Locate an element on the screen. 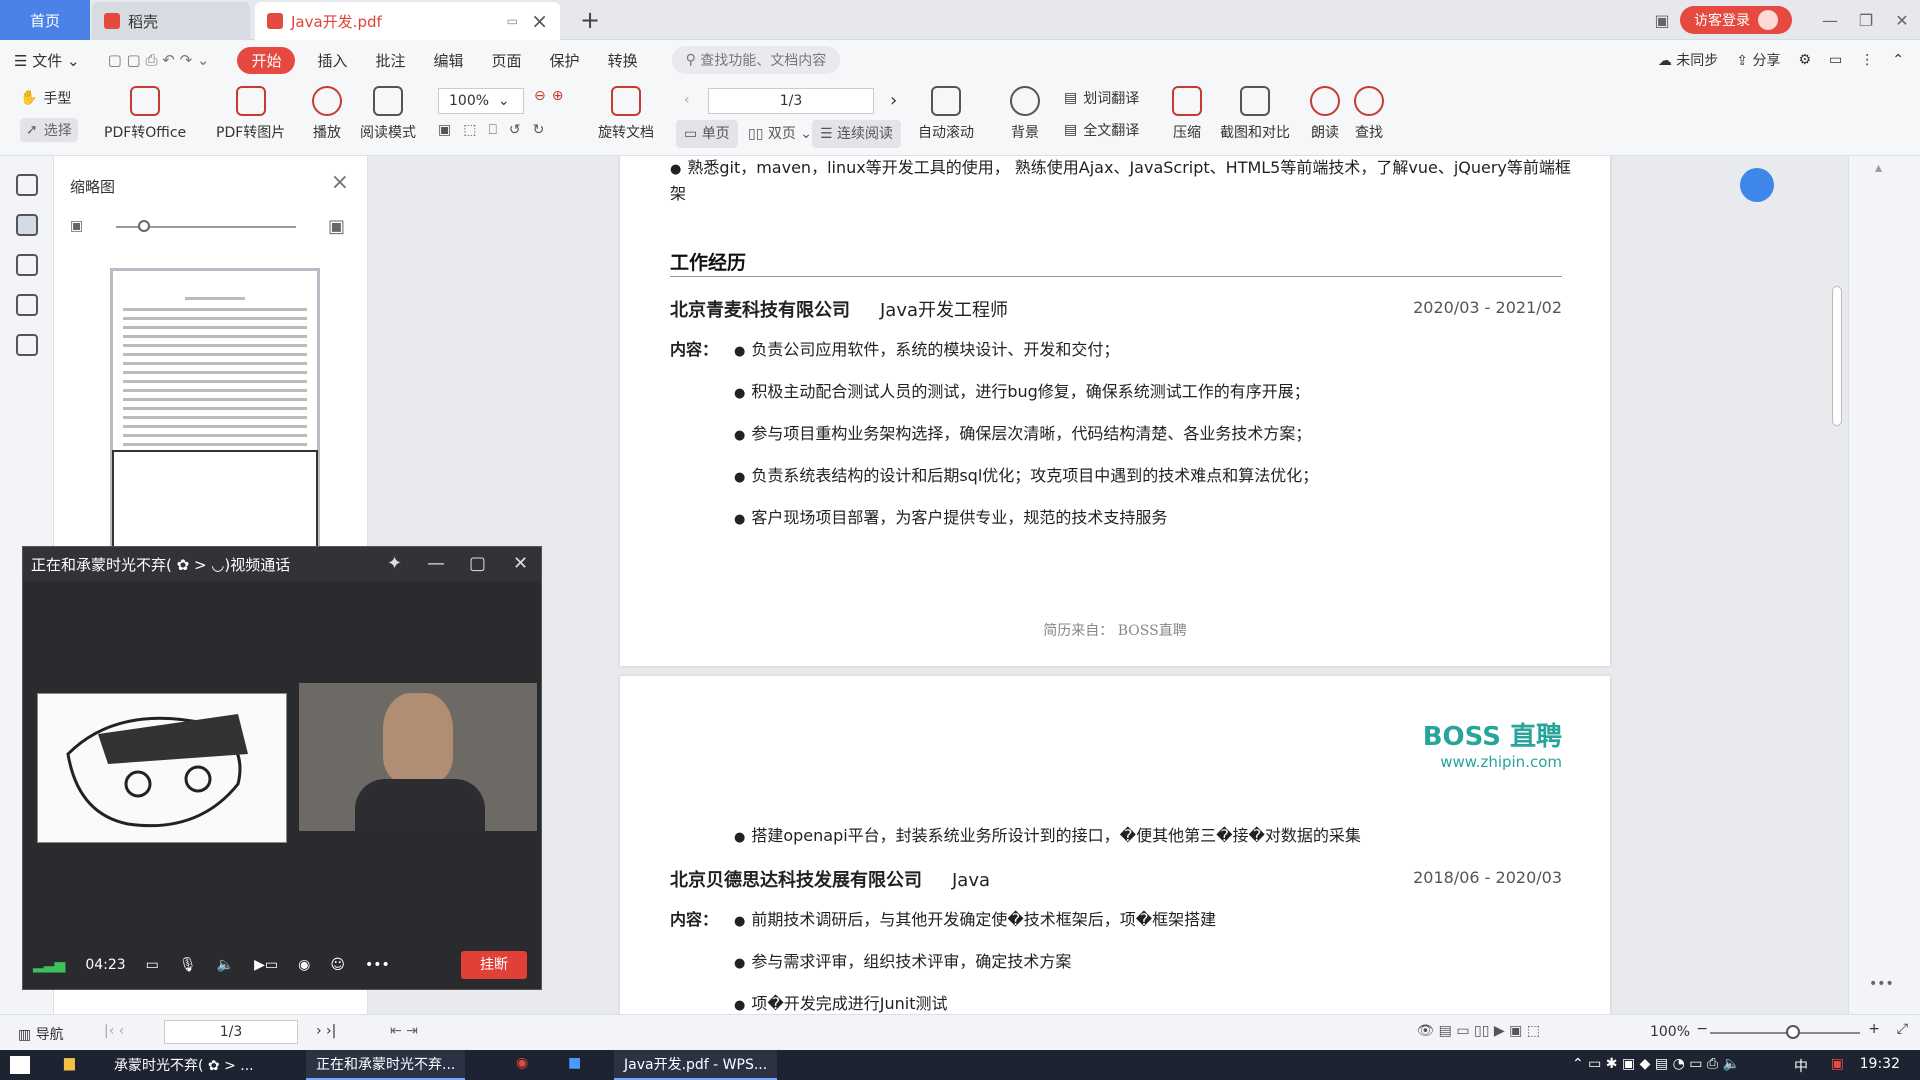  play-button: 播放 is located at coordinates (327, 114).